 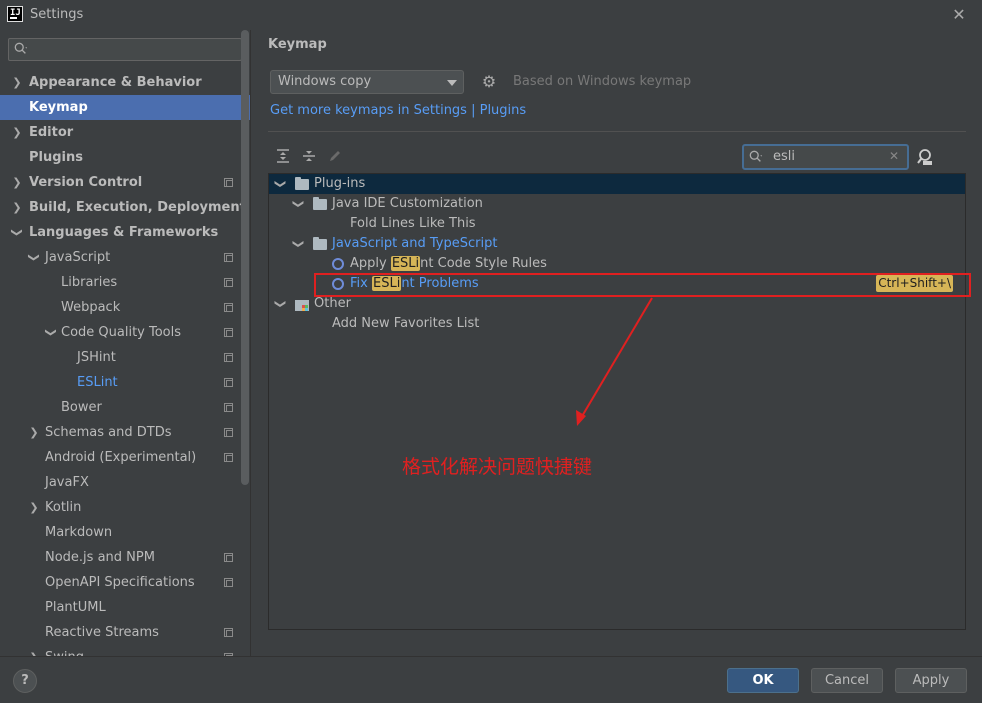 What do you see at coordinates (614, 361) in the screenshot?
I see `annotation-arrow` at bounding box center [614, 361].